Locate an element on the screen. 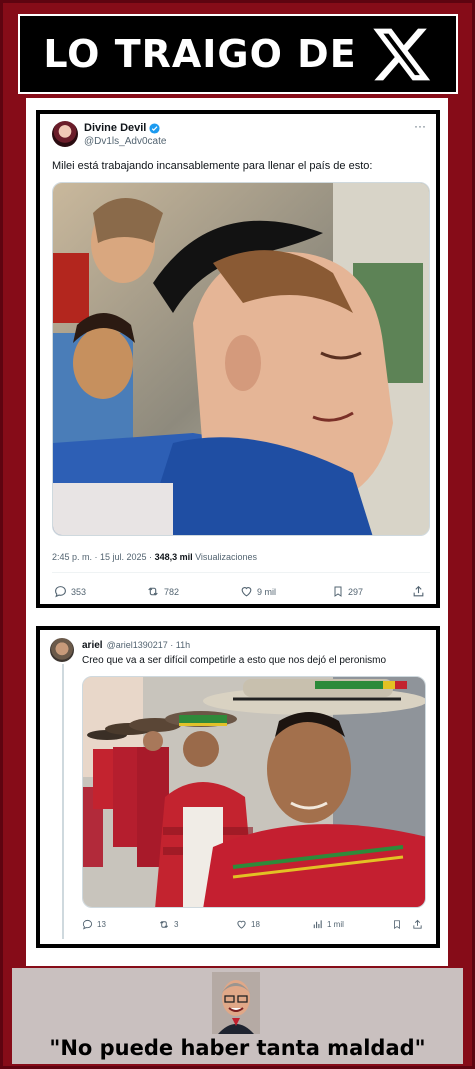 The image size is (475, 1069). header-banner: LO TRAIGO DE is located at coordinates (238, 54).